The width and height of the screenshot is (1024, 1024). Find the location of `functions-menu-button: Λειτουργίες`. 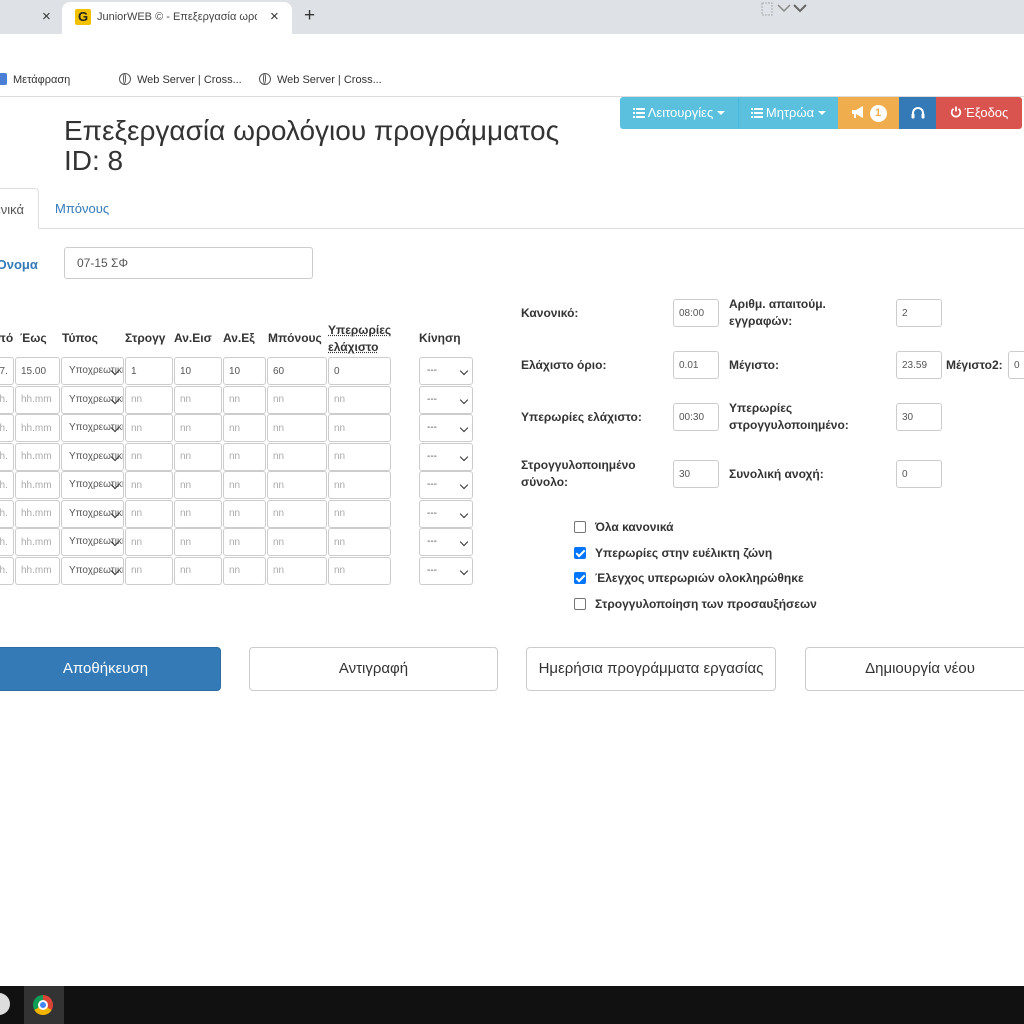

functions-menu-button: Λειτουργίες is located at coordinates (679, 113).